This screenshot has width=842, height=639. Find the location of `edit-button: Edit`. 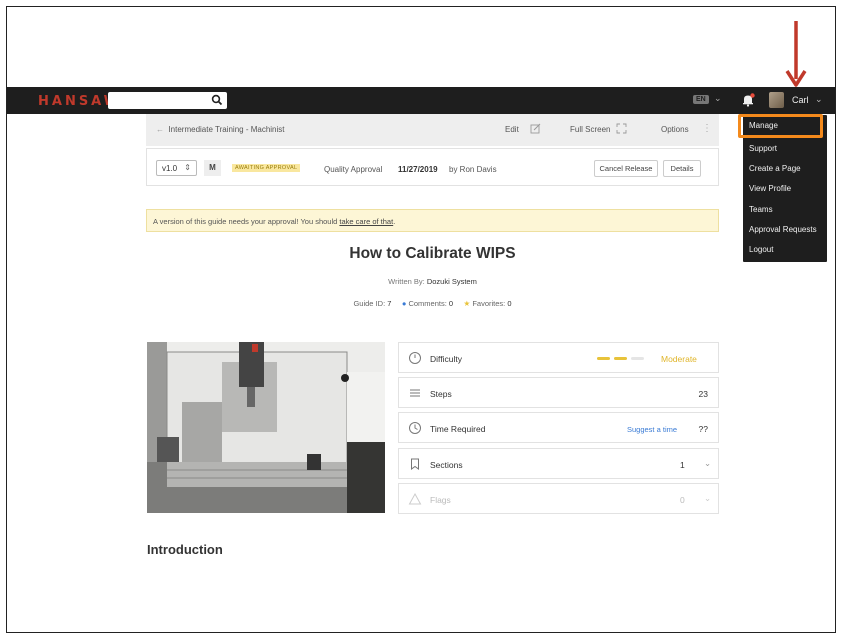

edit-button: Edit is located at coordinates (512, 129).